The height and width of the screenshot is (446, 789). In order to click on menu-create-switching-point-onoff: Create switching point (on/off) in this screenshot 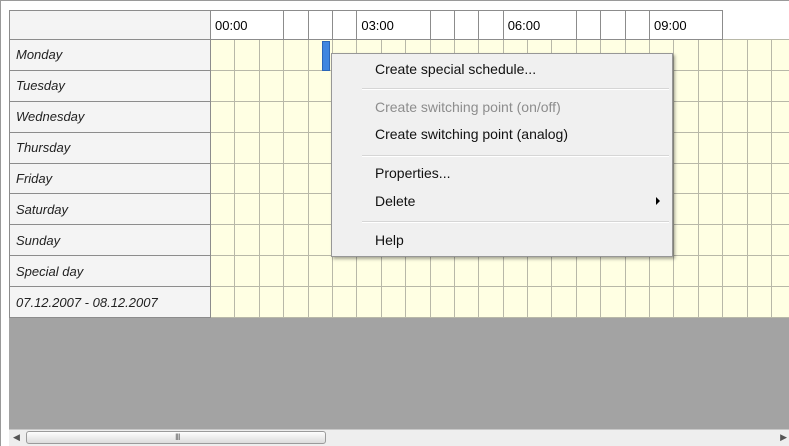, I will do `click(468, 107)`.